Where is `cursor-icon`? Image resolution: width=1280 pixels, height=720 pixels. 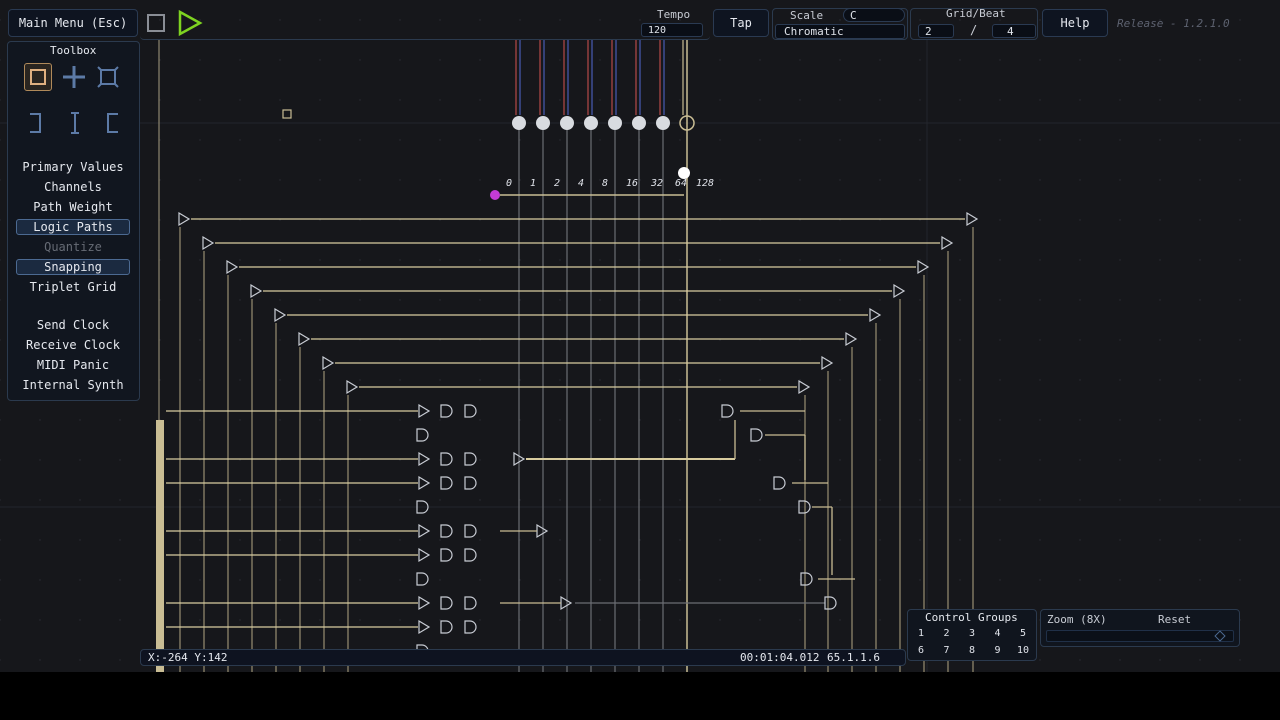 cursor-icon is located at coordinates (75, 123).